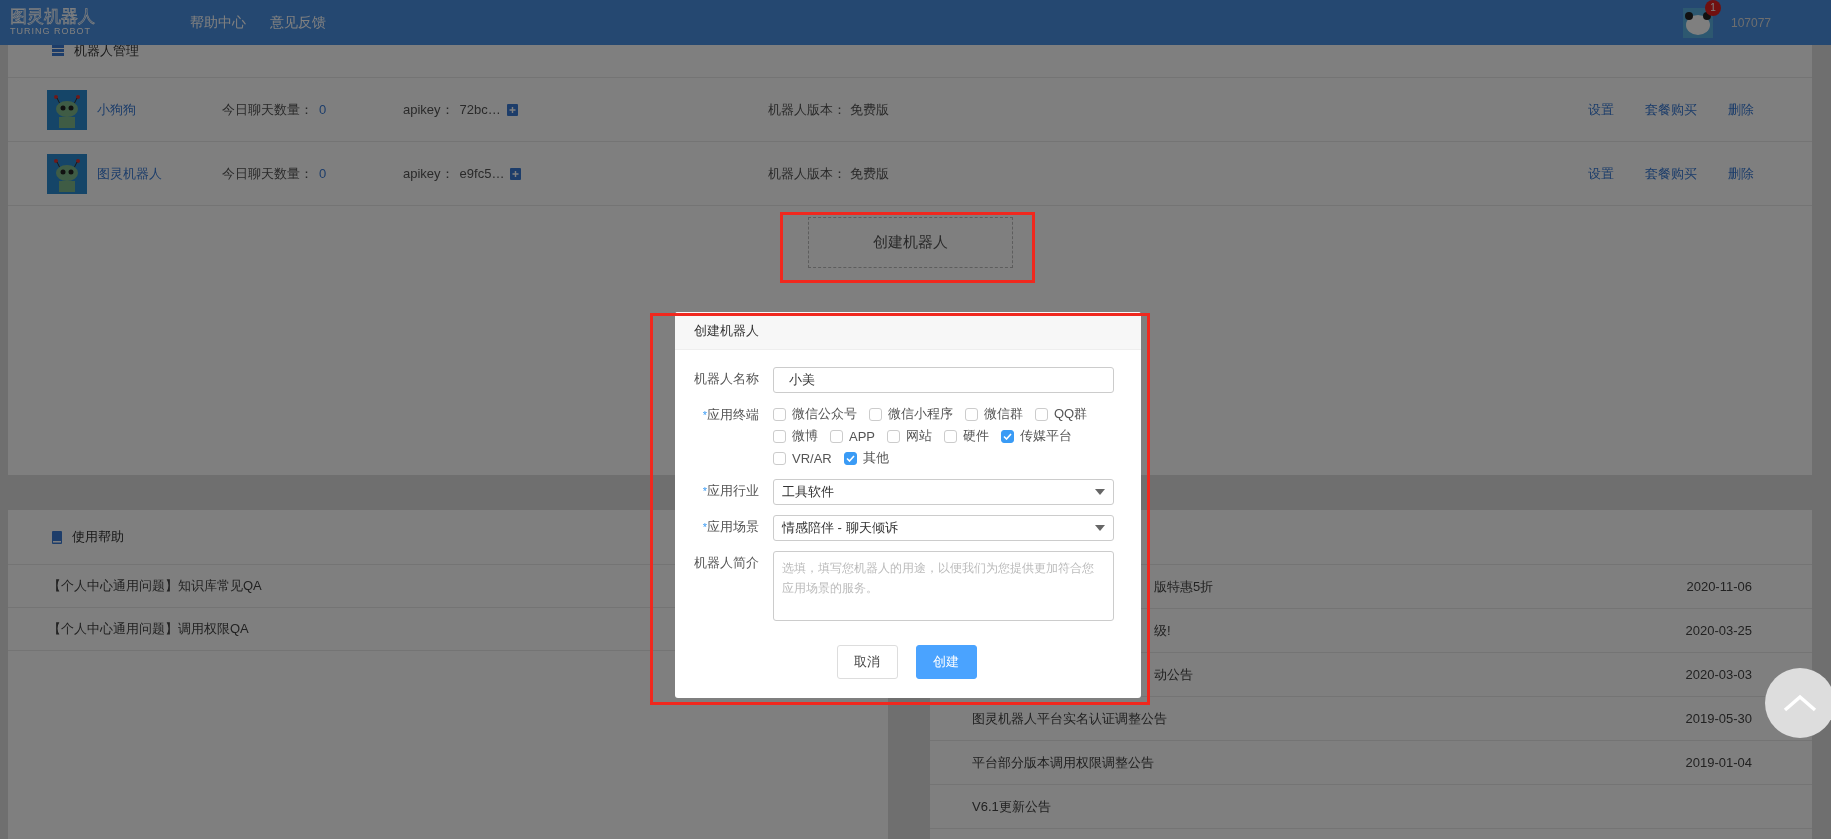 The image size is (1831, 839). What do you see at coordinates (920, 414) in the screenshot?
I see `checkbox-label: 微信小程序` at bounding box center [920, 414].